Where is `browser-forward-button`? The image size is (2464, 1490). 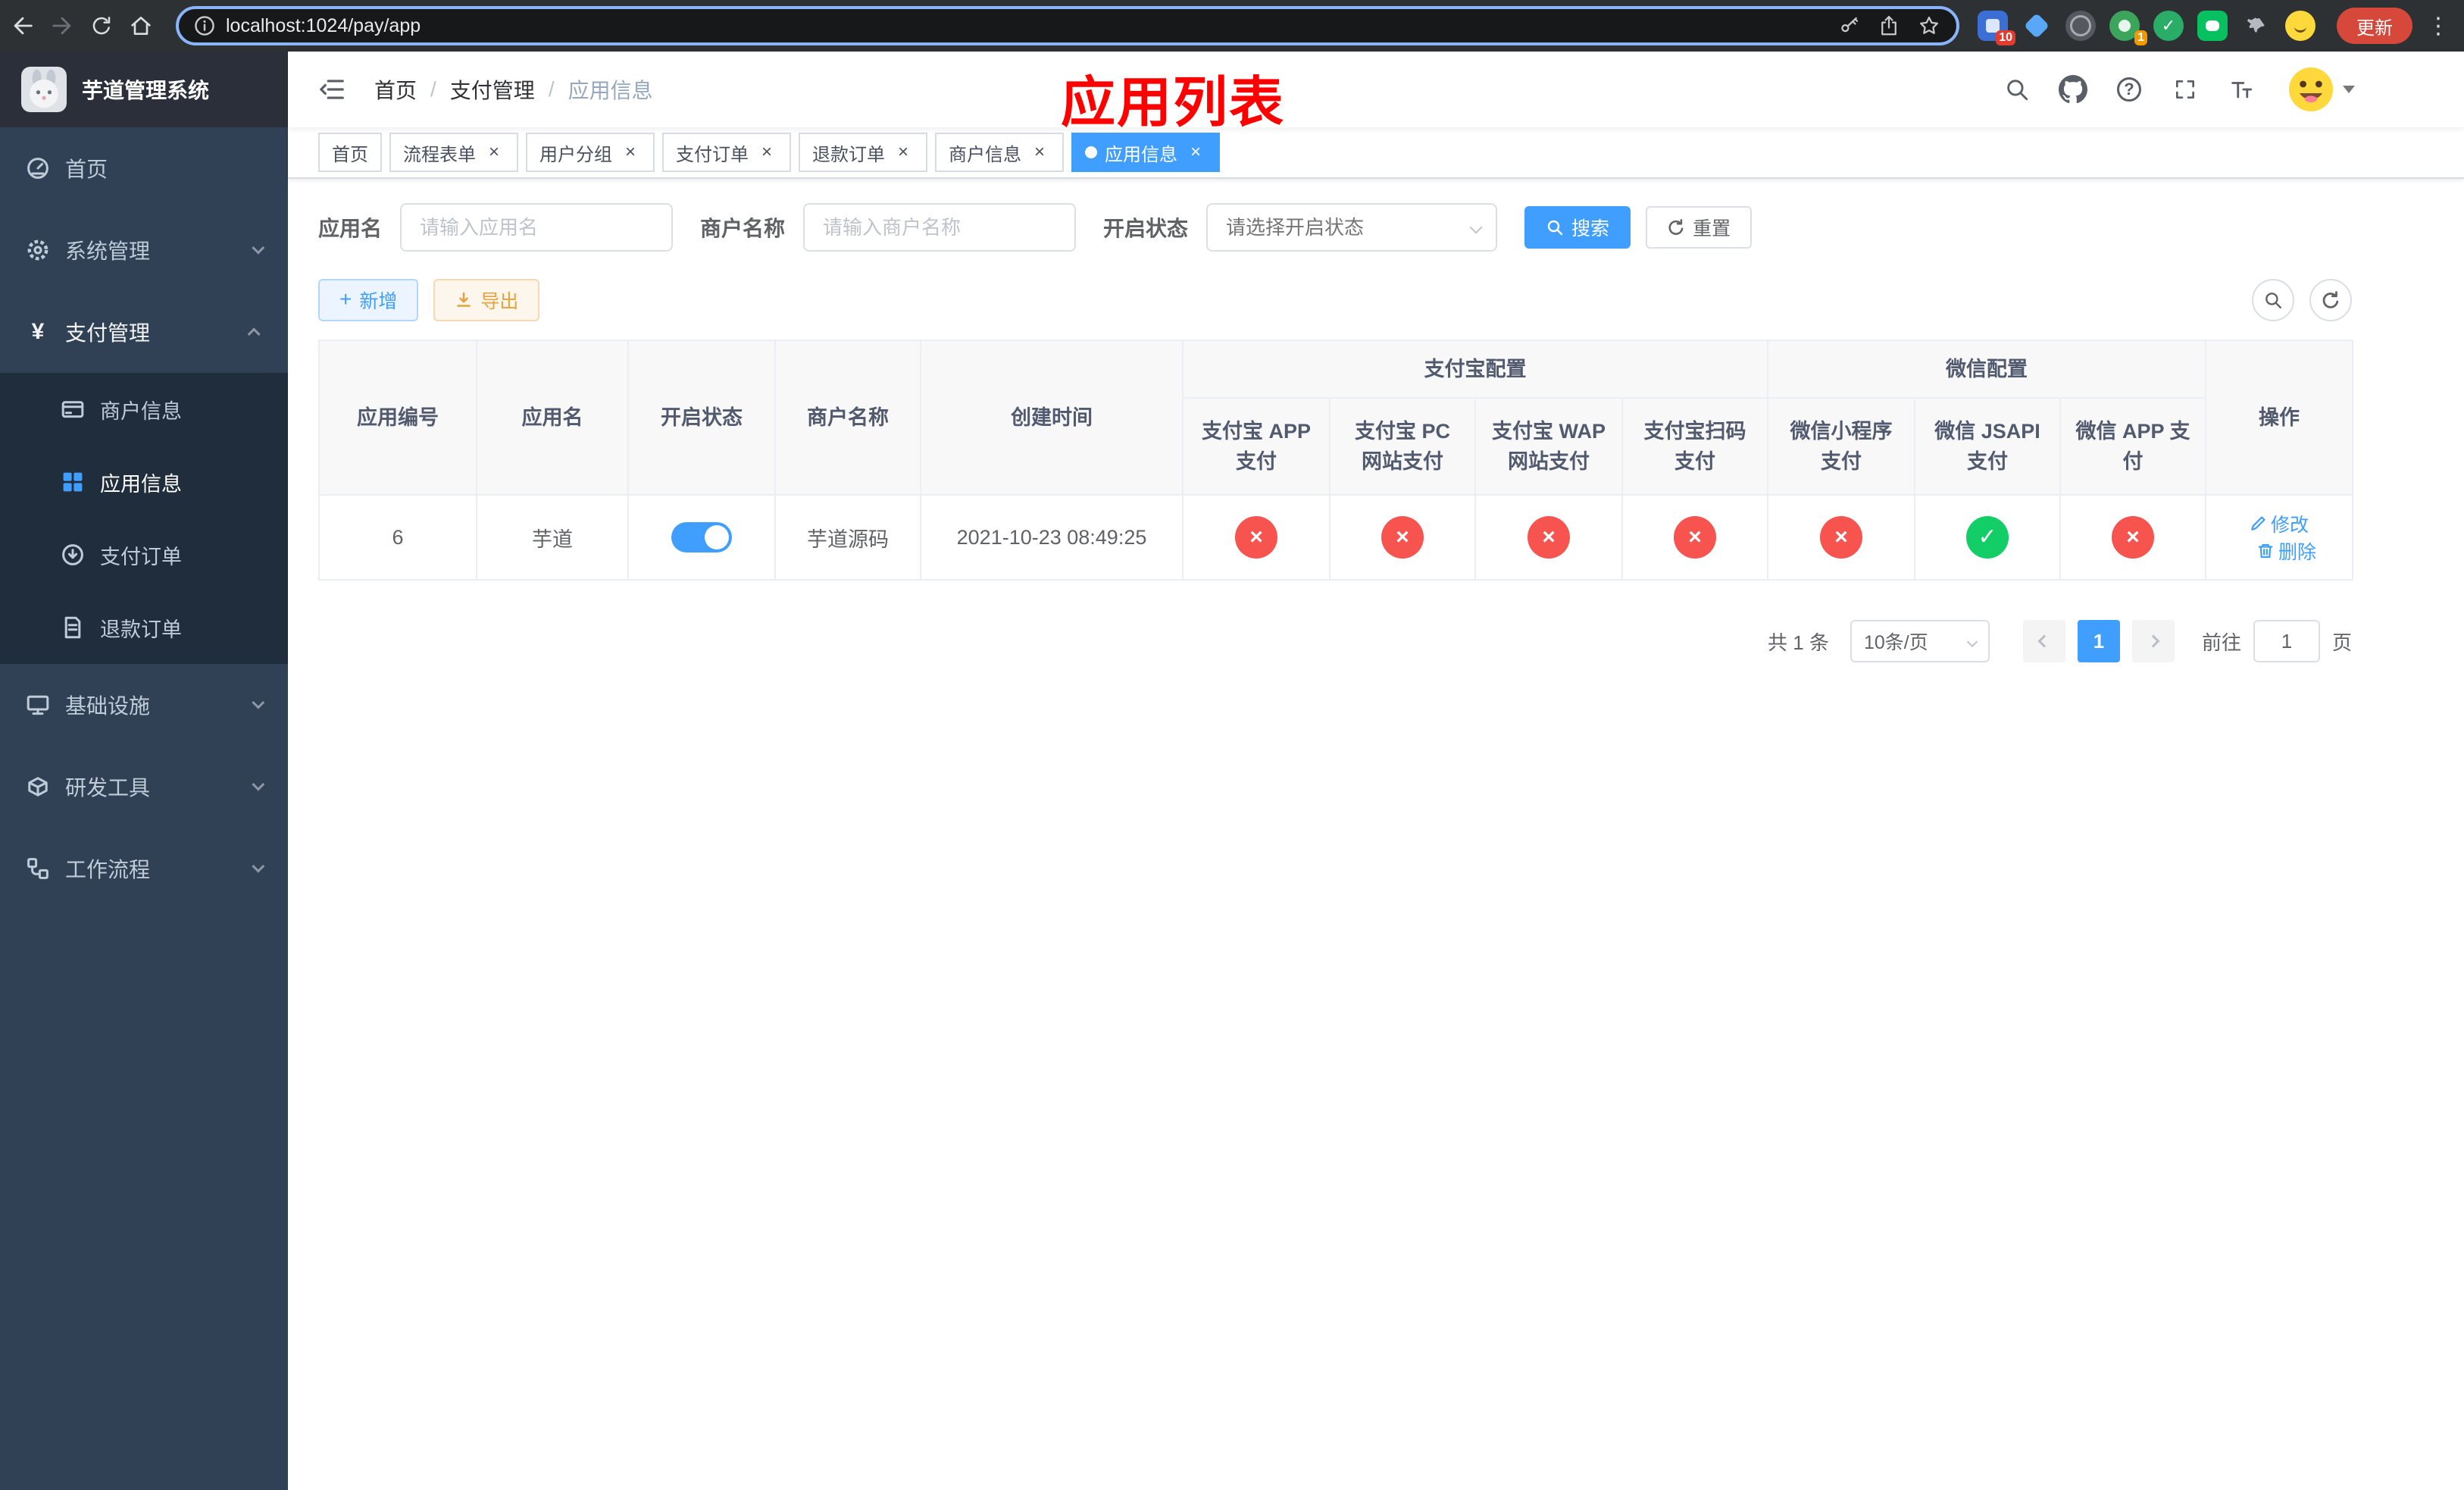
browser-forward-button is located at coordinates (62, 26).